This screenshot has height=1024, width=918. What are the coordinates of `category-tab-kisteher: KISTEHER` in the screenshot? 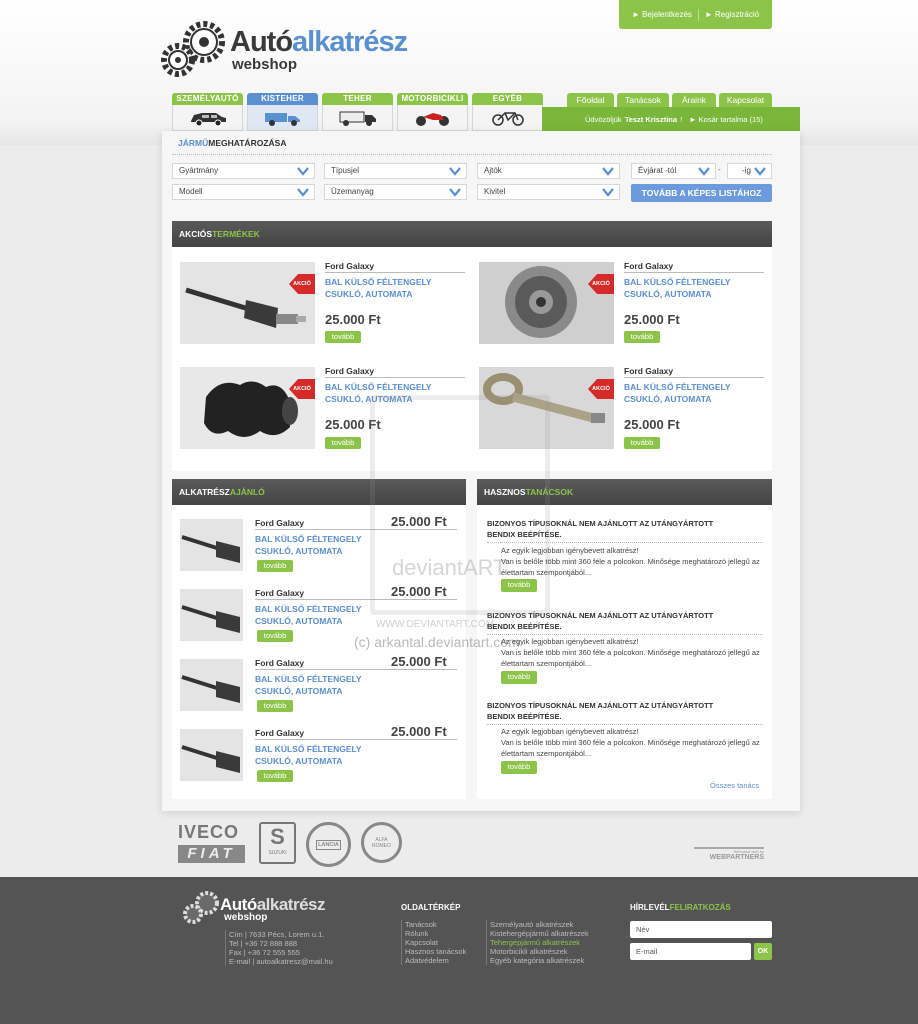 It's located at (282, 112).